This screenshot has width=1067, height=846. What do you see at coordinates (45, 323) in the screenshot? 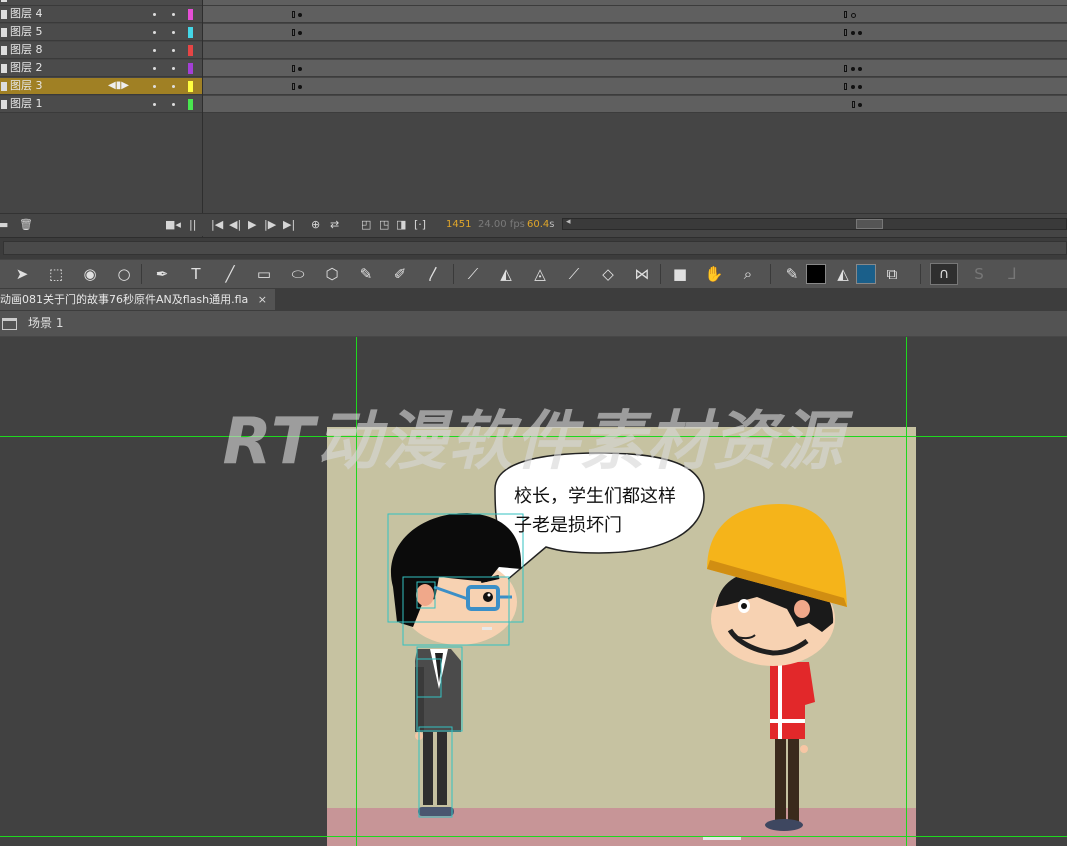
I see `scene-label: 场景 1` at bounding box center [45, 323].